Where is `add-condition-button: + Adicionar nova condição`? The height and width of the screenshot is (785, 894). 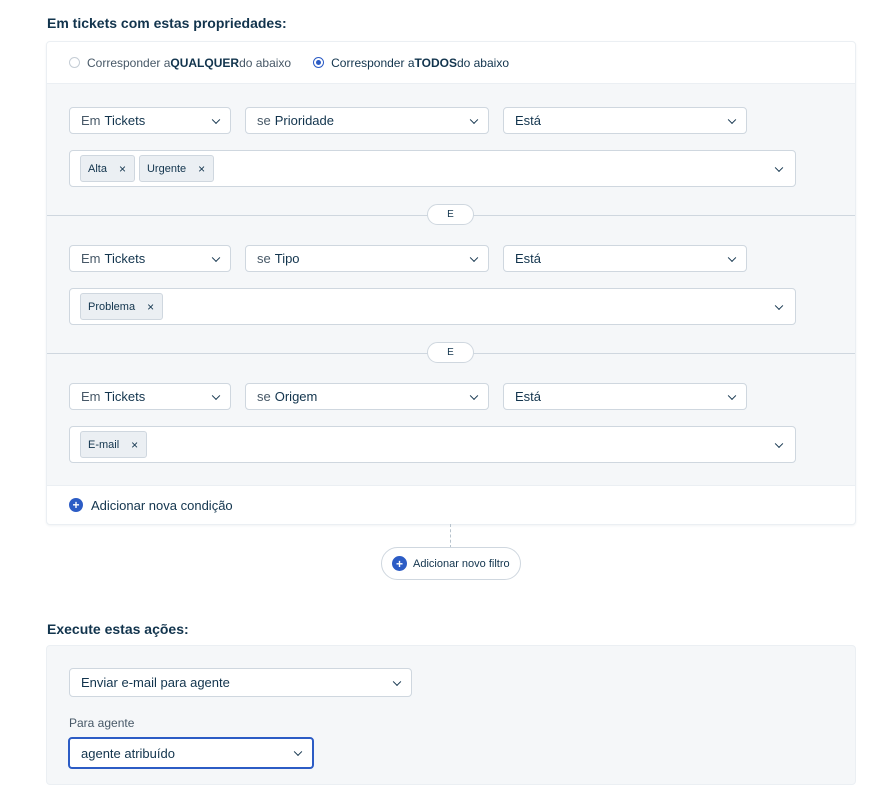
add-condition-button: + Adicionar nova condição is located at coordinates (451, 505).